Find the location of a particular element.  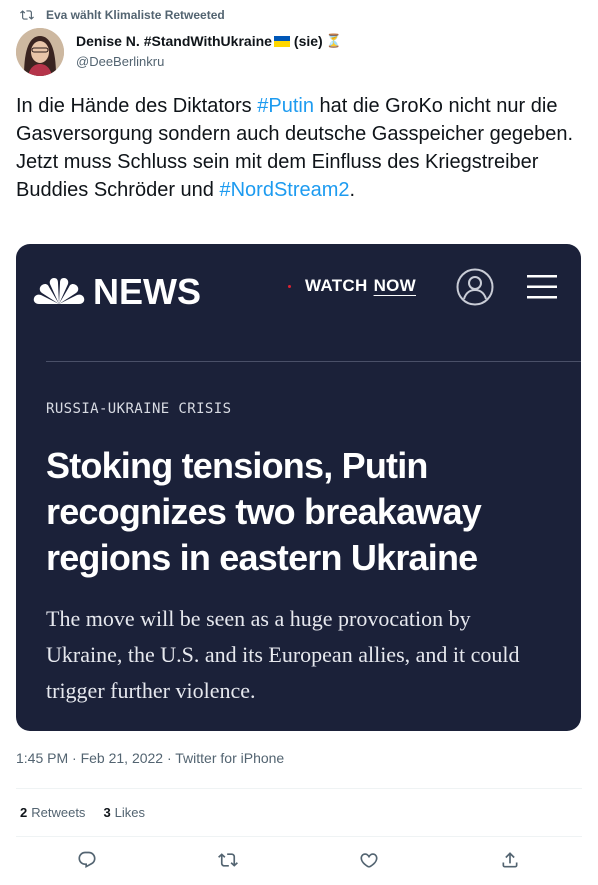

card-divider is located at coordinates (313, 361).